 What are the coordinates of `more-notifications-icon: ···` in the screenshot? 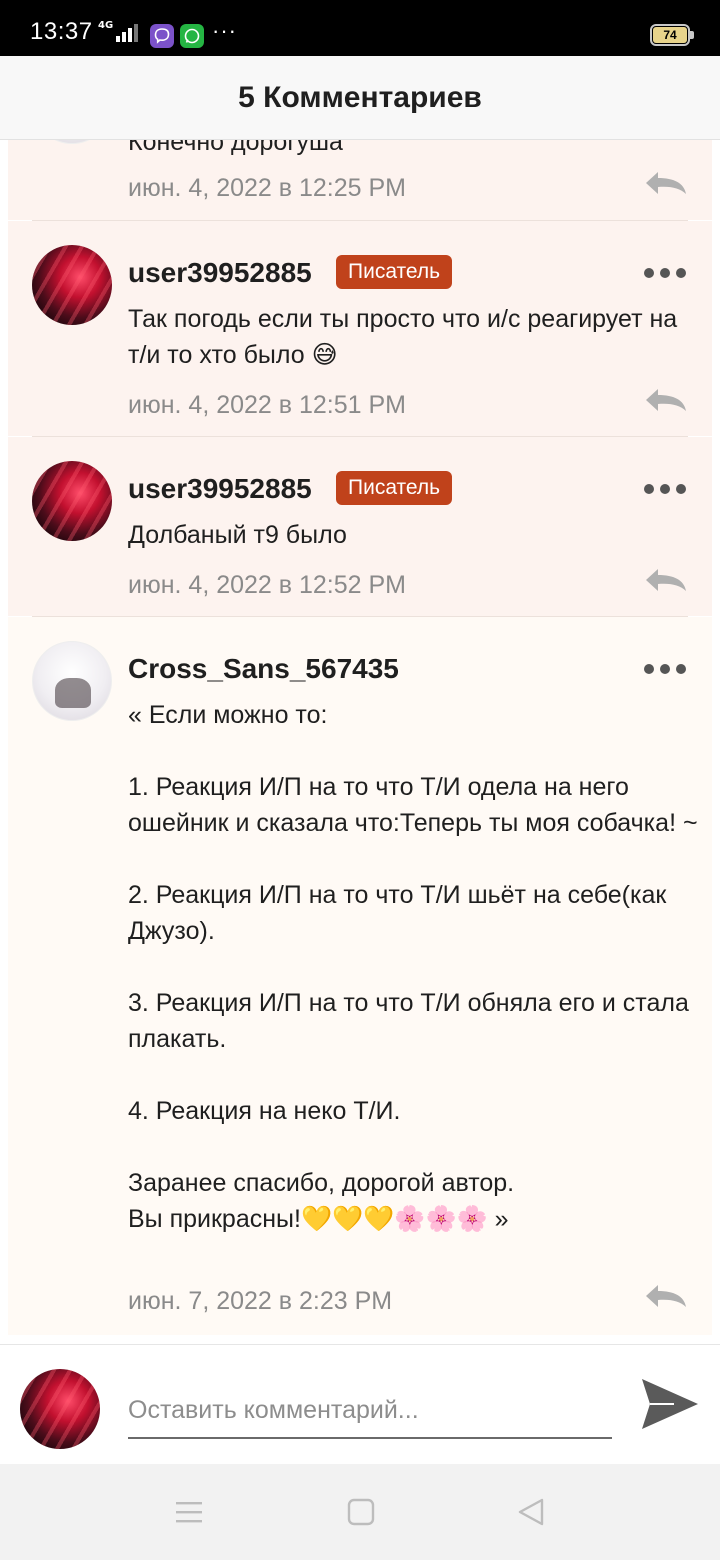 It's located at (224, 30).